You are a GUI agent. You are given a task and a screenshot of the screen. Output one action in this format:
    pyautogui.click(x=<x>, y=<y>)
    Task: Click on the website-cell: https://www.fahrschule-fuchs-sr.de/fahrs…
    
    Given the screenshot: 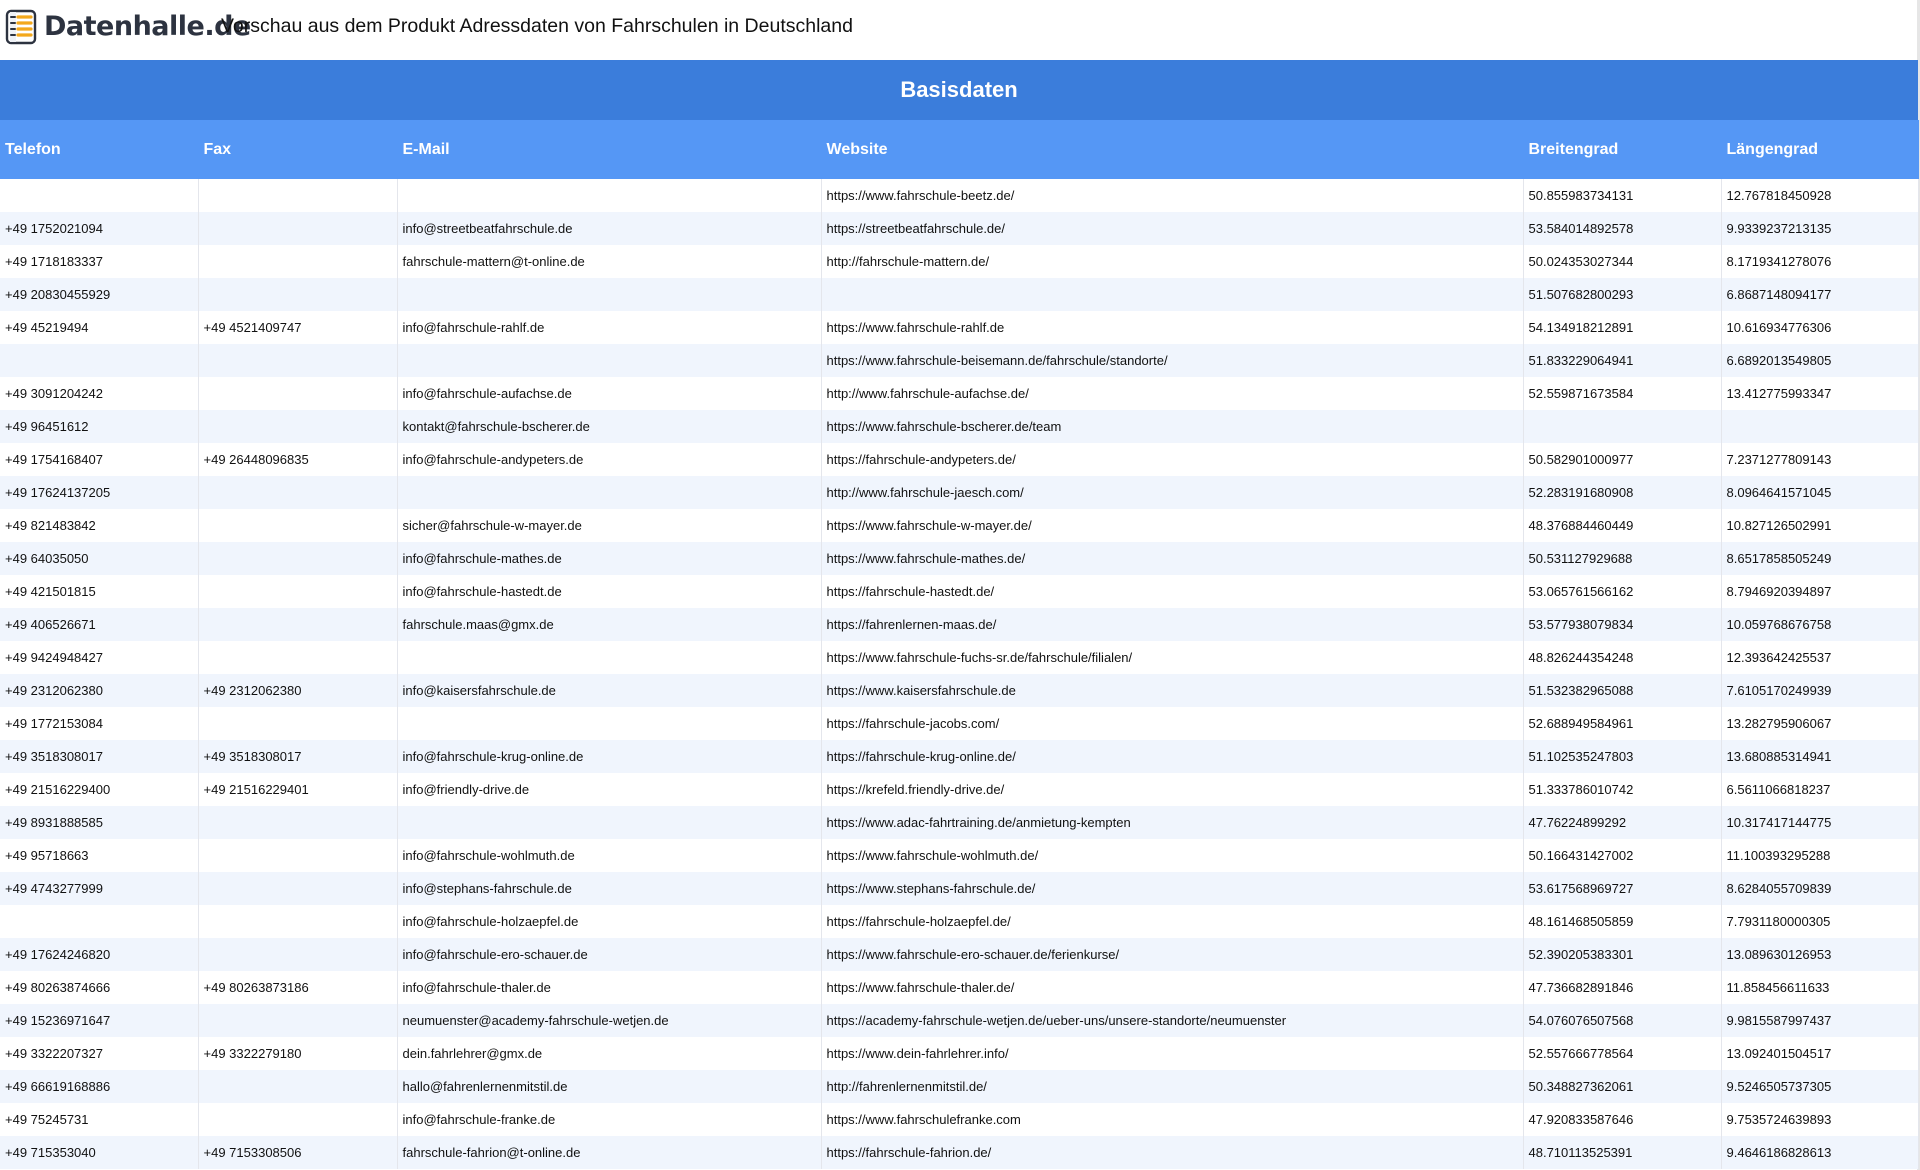 What is the action you would take?
    pyautogui.click(x=1172, y=657)
    